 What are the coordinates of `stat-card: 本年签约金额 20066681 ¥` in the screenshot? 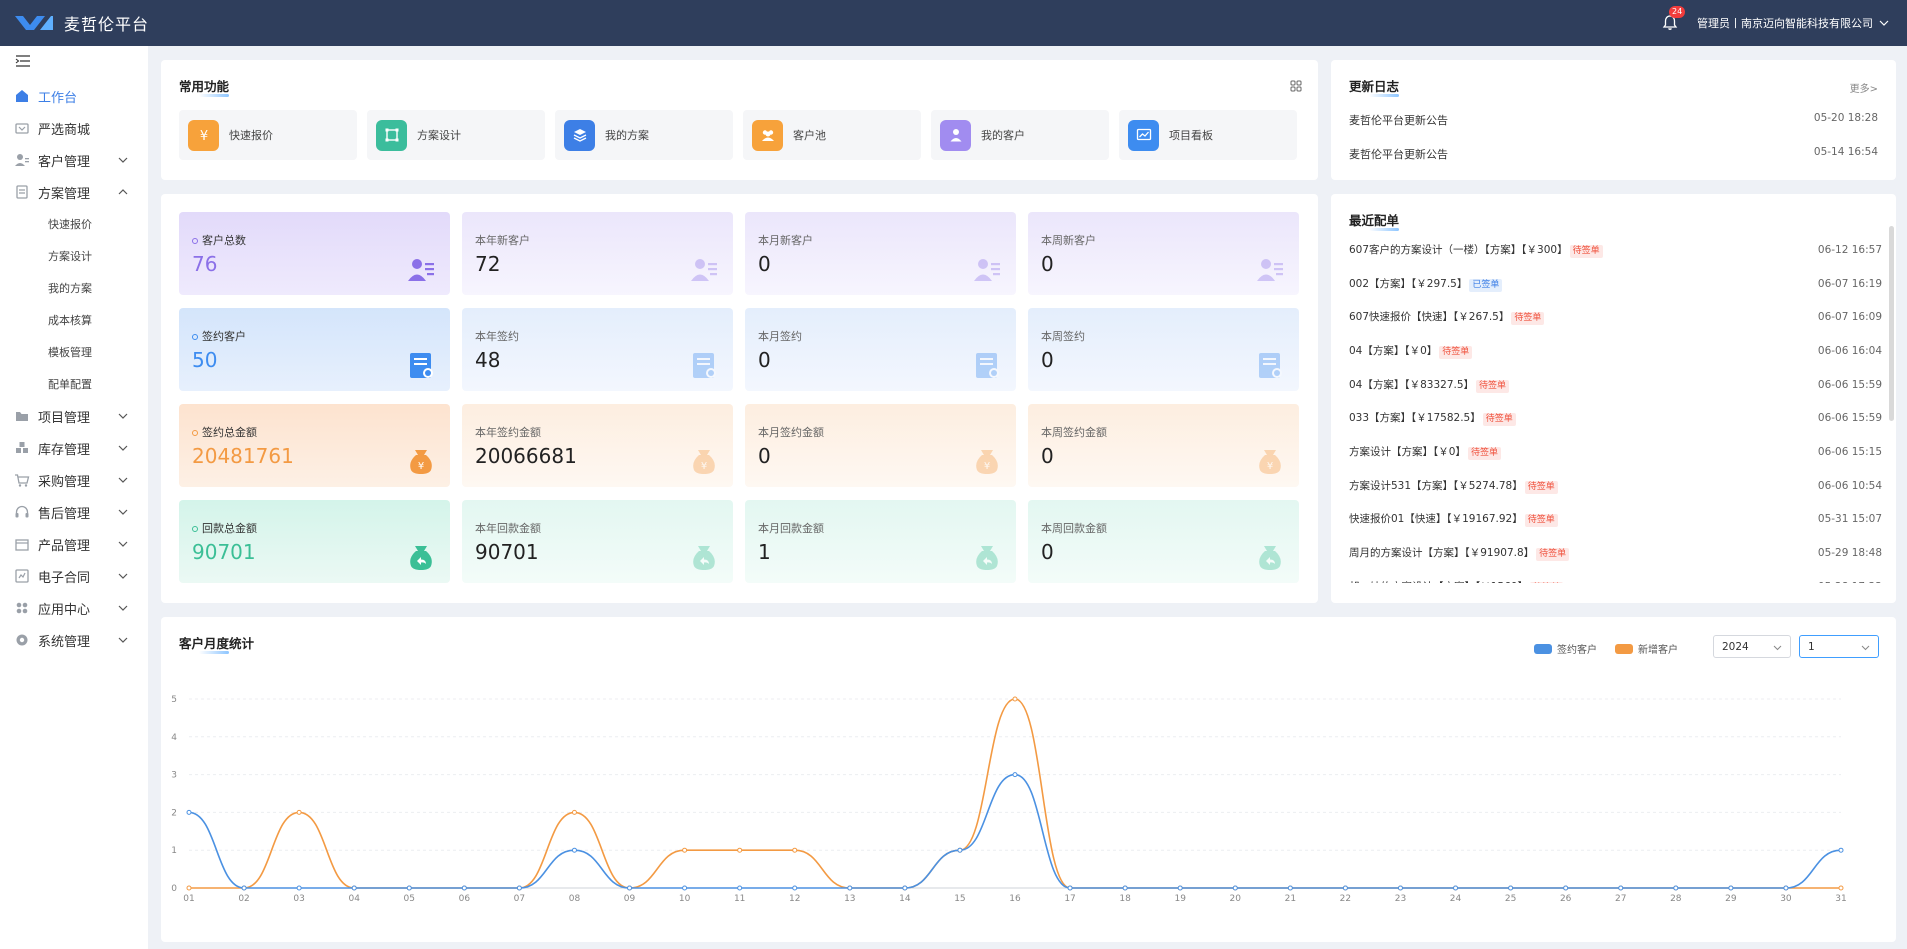 It's located at (597, 445).